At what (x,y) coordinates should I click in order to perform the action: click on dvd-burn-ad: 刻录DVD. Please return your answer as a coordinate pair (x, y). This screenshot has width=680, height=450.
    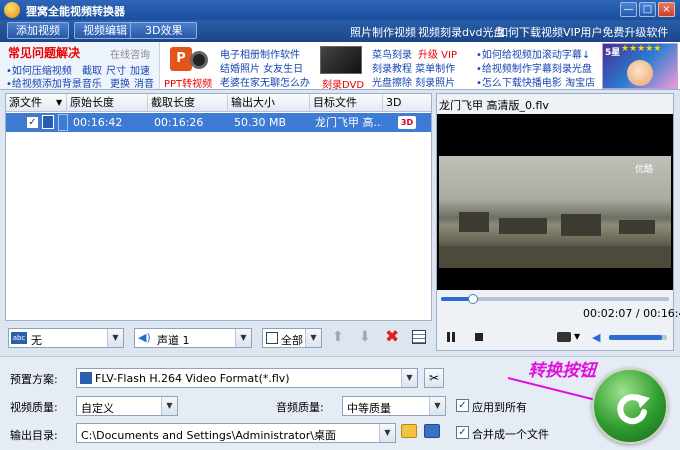
    Looking at the image, I should click on (341, 67).